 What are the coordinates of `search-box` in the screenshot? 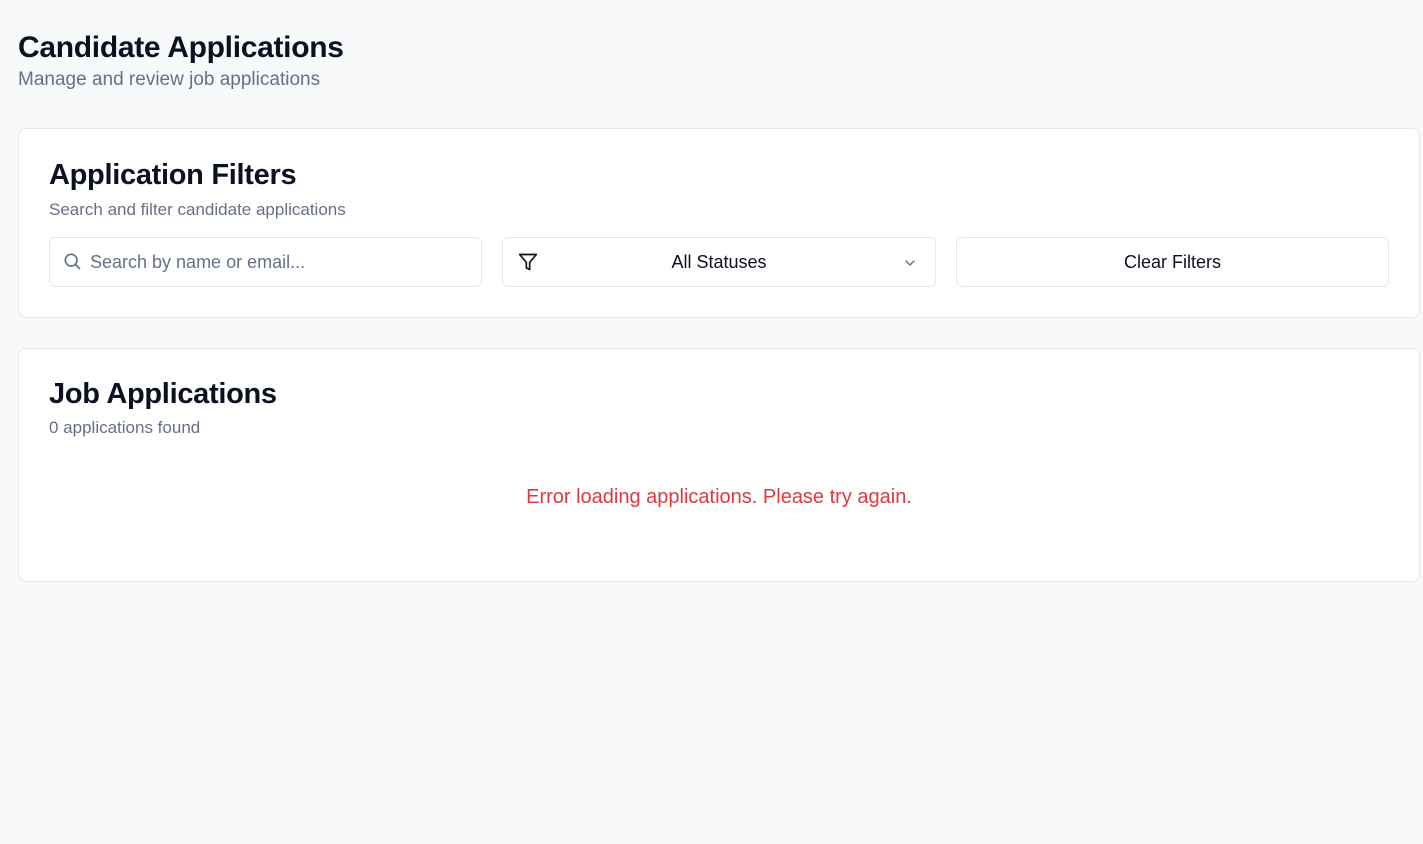 It's located at (265, 262).